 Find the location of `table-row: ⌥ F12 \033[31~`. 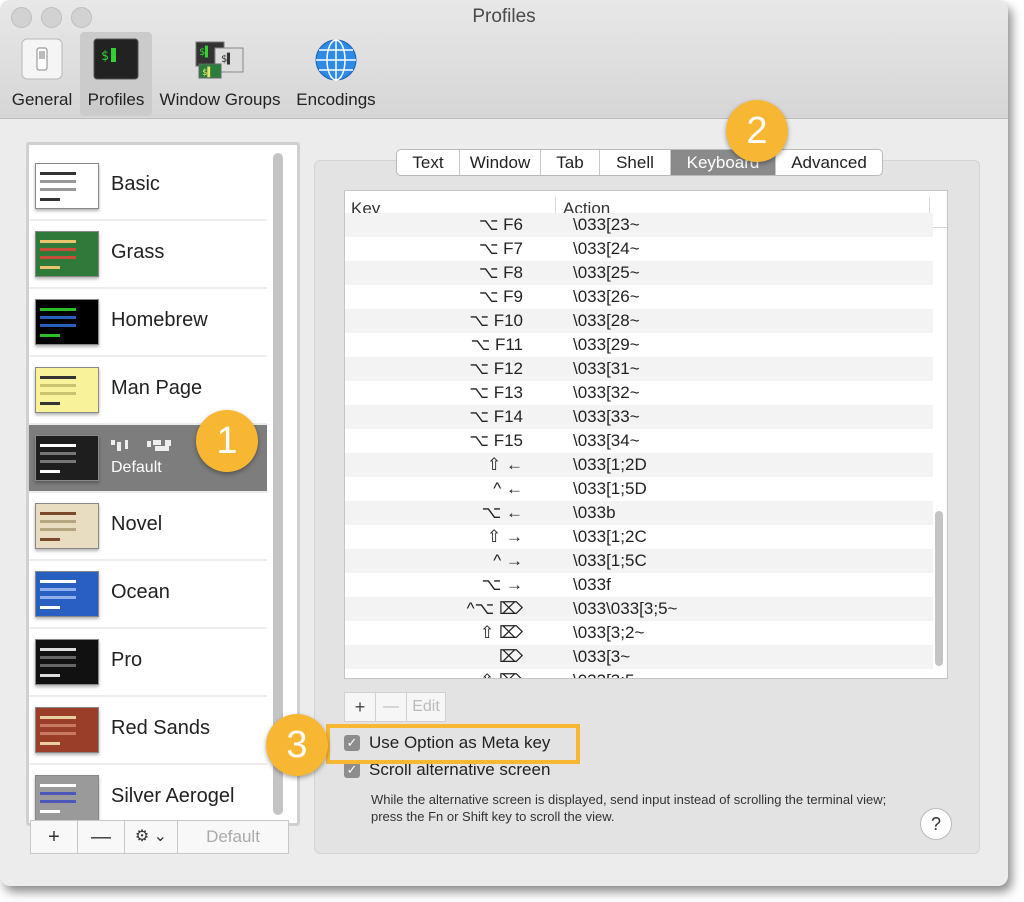

table-row: ⌥ F12 \033[31~ is located at coordinates (639, 369).